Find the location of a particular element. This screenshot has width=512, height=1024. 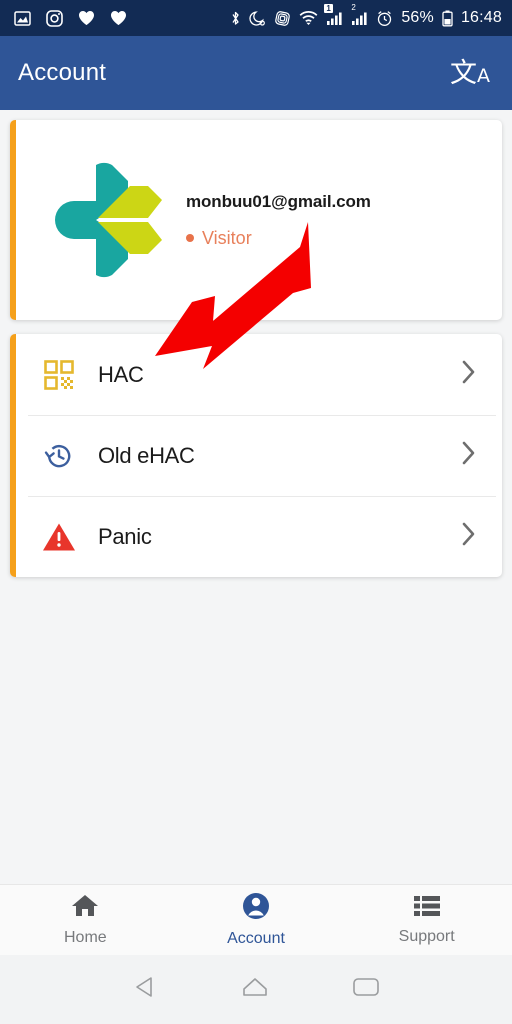

home-button is located at coordinates (255, 989).